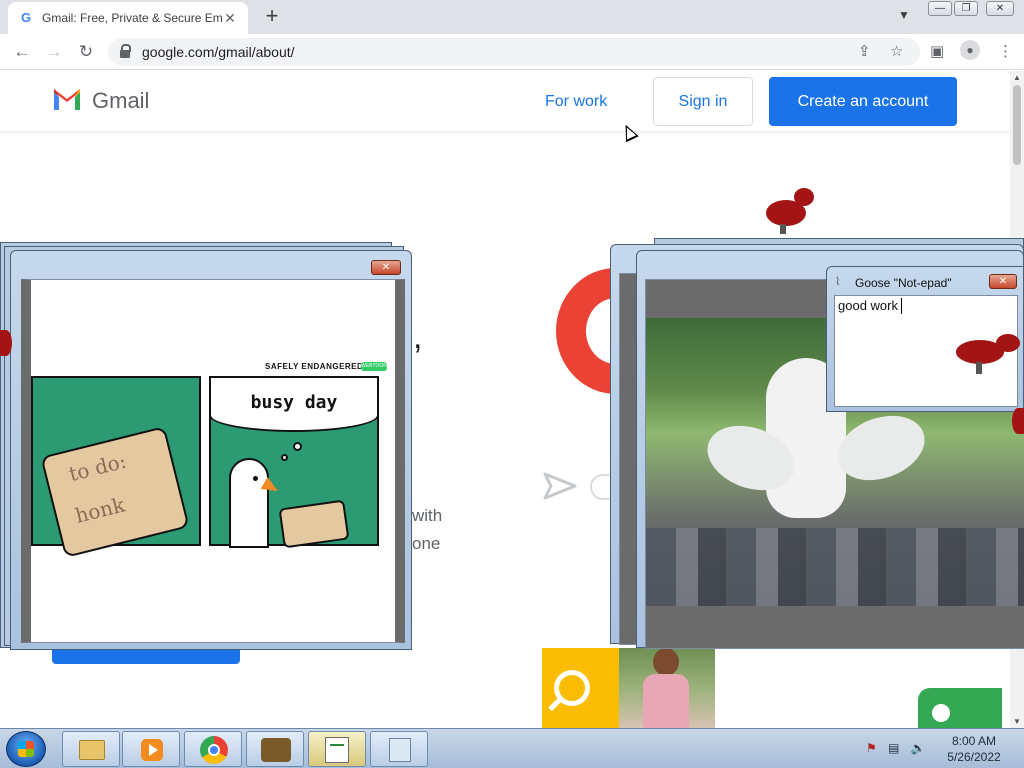 This screenshot has width=1024, height=768. I want to click on taskbar-notepad, so click(399, 749).